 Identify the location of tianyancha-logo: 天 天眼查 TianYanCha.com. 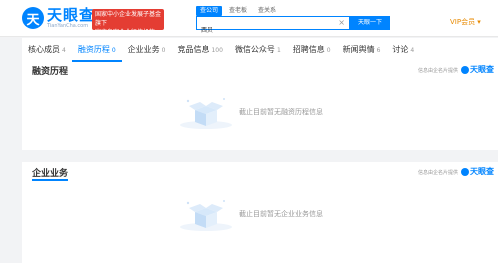
(58, 18).